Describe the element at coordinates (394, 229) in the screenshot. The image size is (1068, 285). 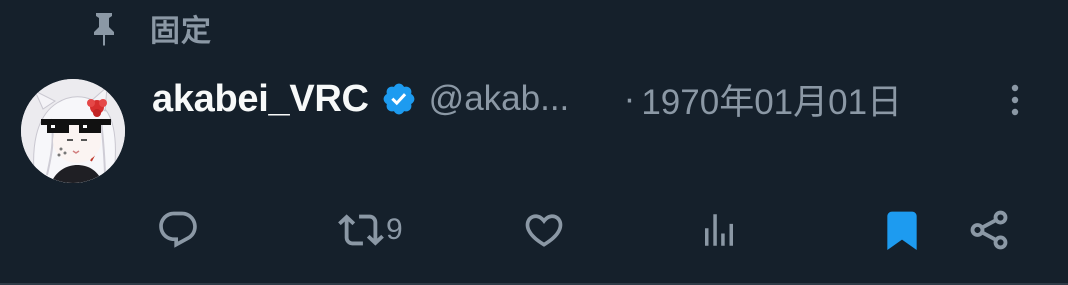
I see `repost-count: 9` at that location.